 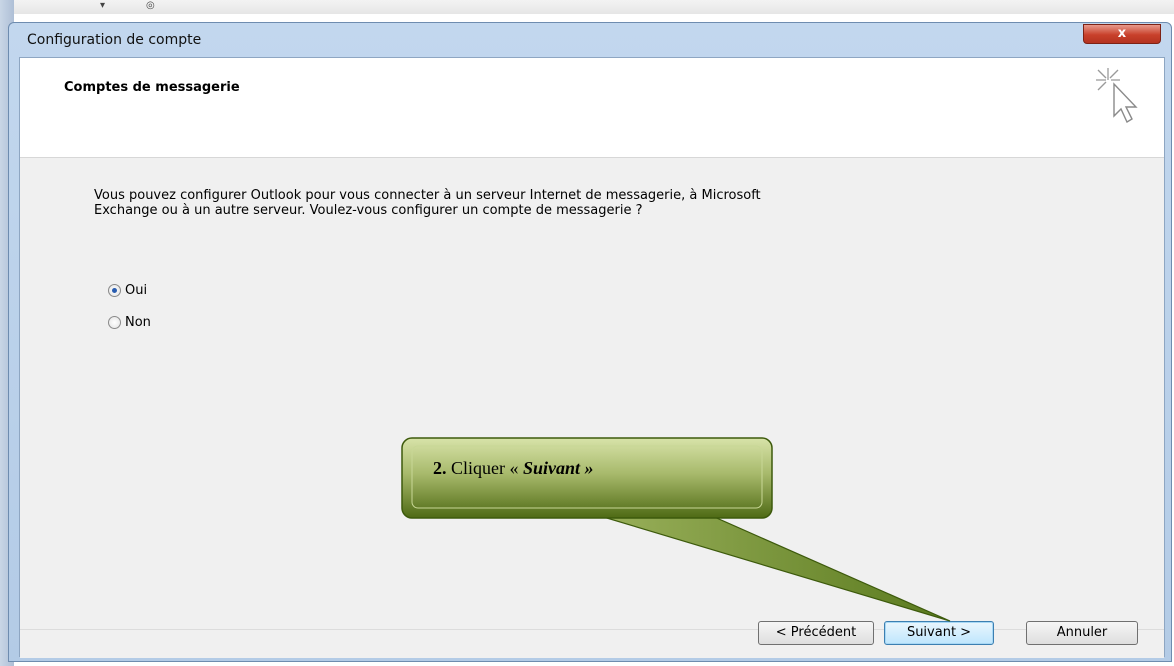 I want to click on callout-annotation, so click(x=676, y=529).